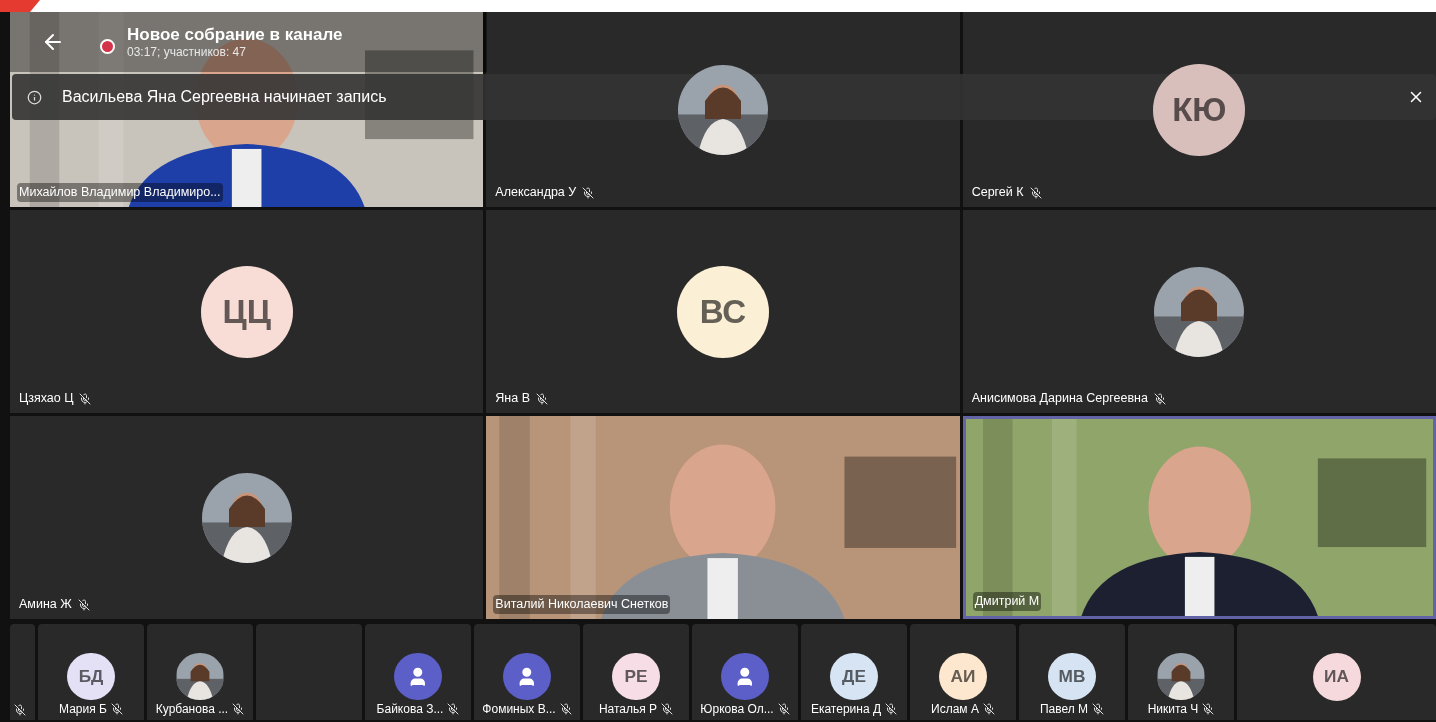  I want to click on participant-tile: АИ Ислам А, so click(963, 672).